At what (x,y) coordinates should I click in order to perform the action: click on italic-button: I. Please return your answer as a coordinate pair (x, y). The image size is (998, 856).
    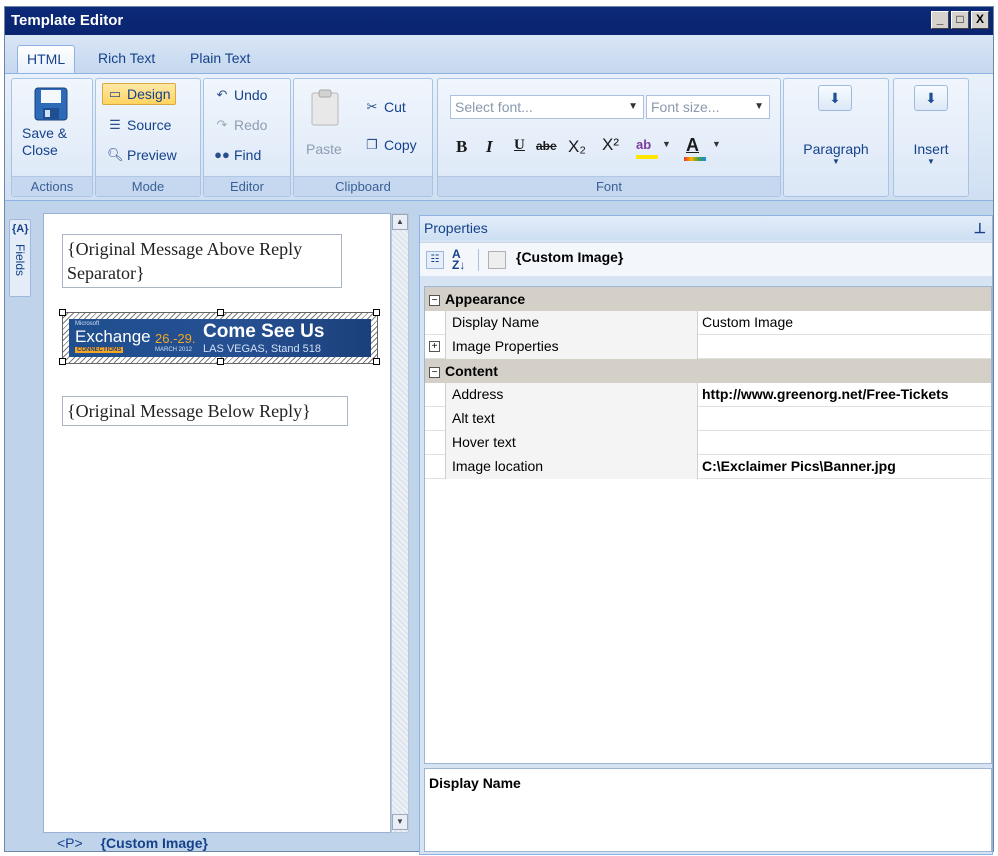
    Looking at the image, I should click on (489, 147).